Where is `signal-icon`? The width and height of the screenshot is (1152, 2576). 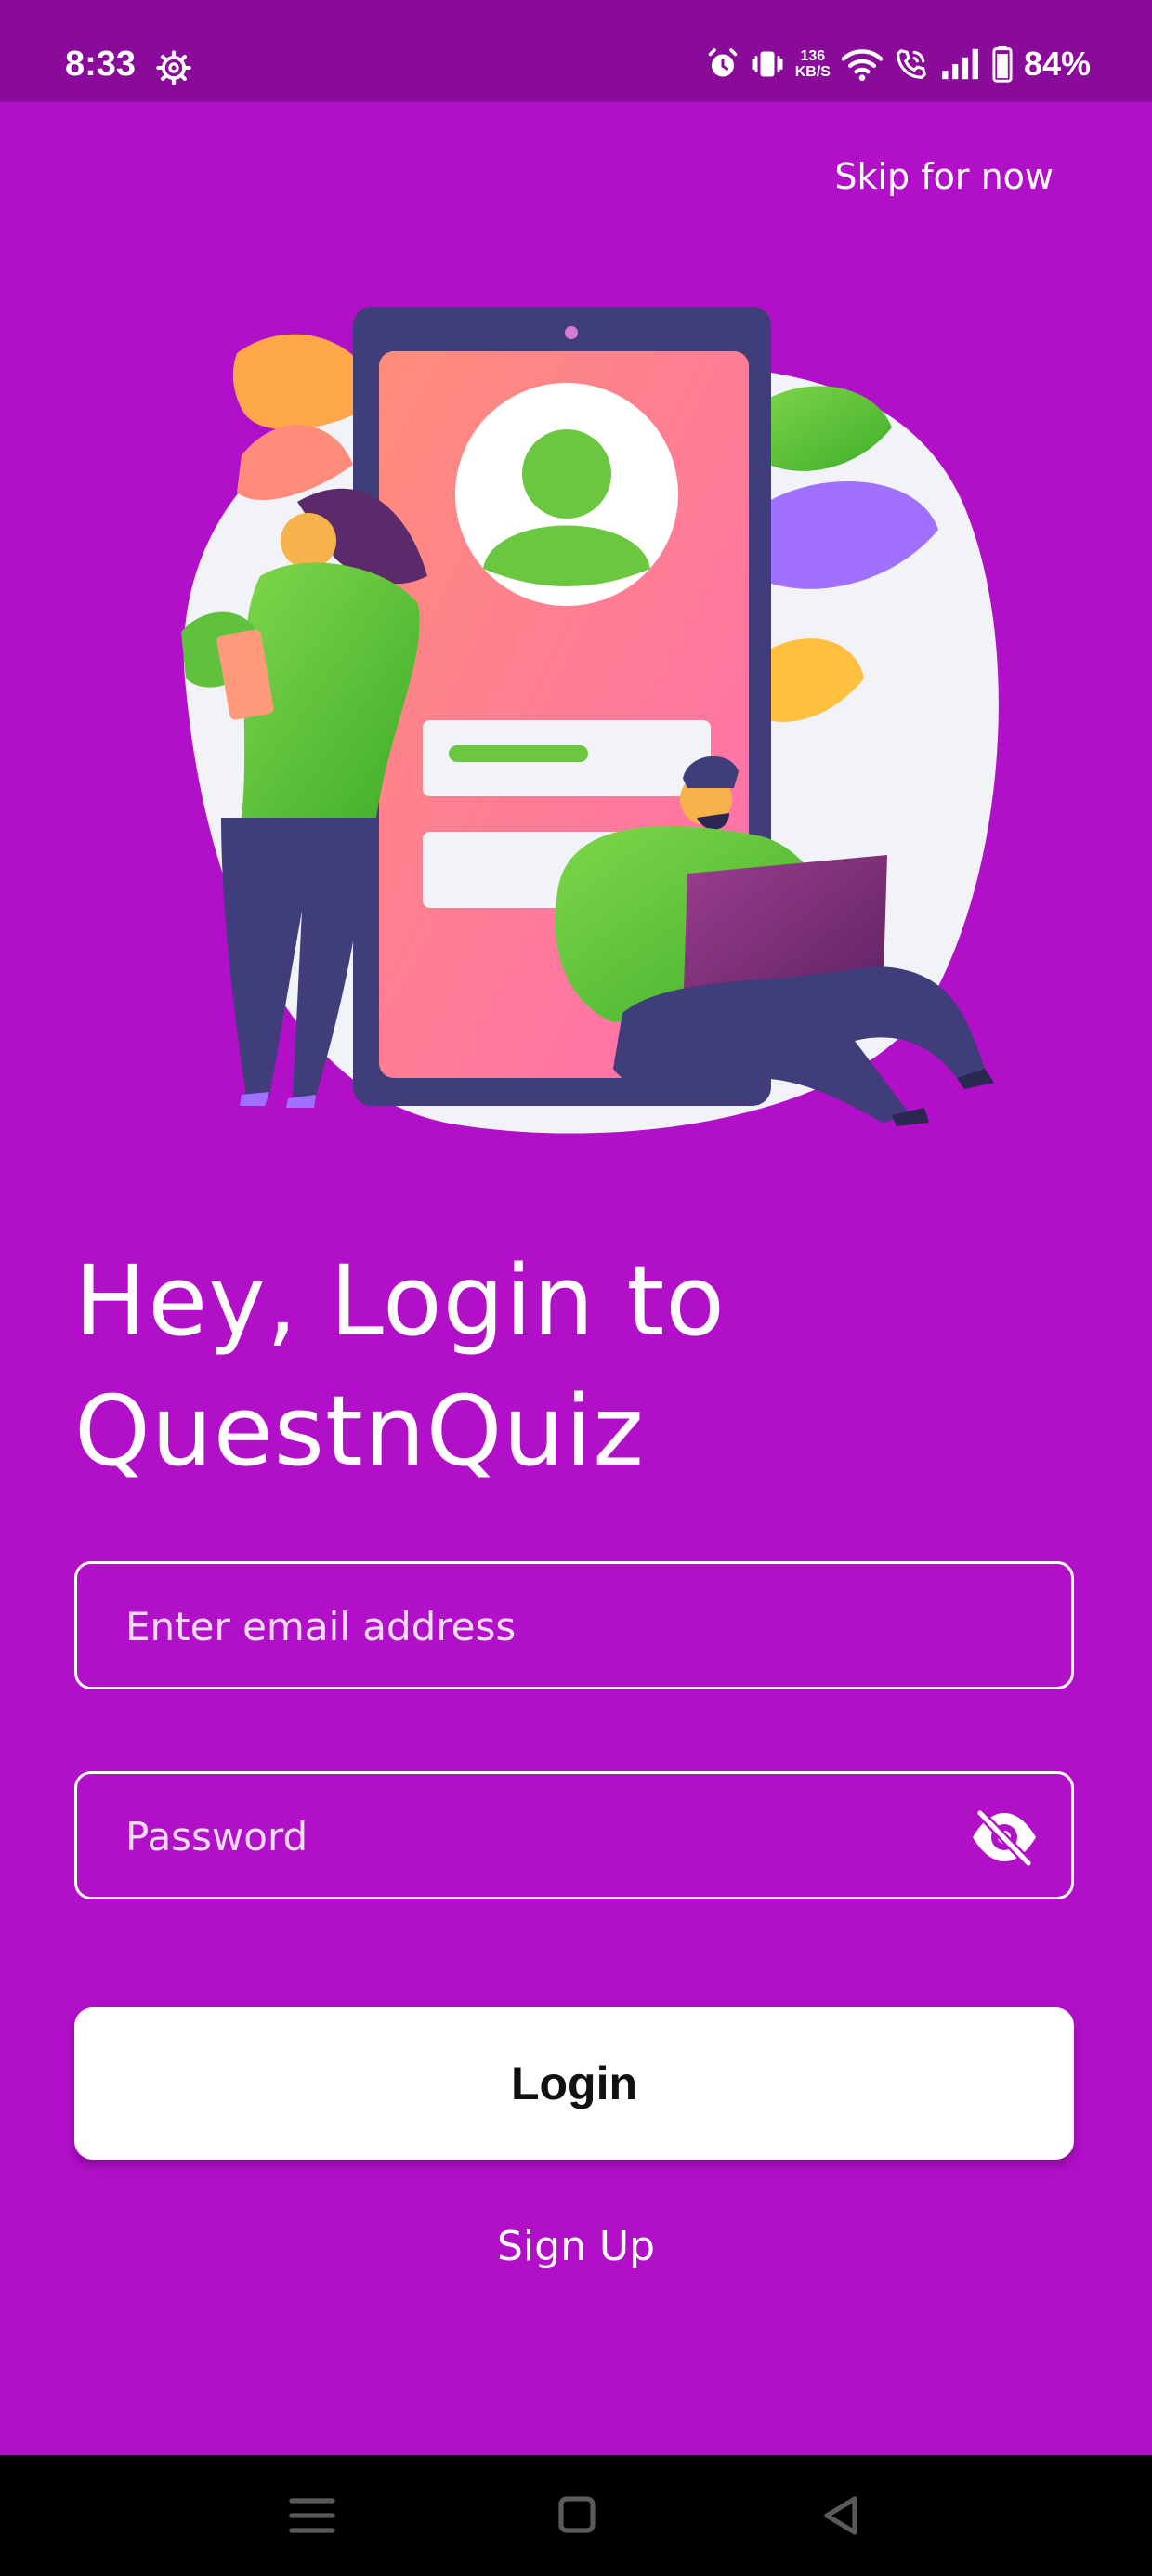 signal-icon is located at coordinates (960, 64).